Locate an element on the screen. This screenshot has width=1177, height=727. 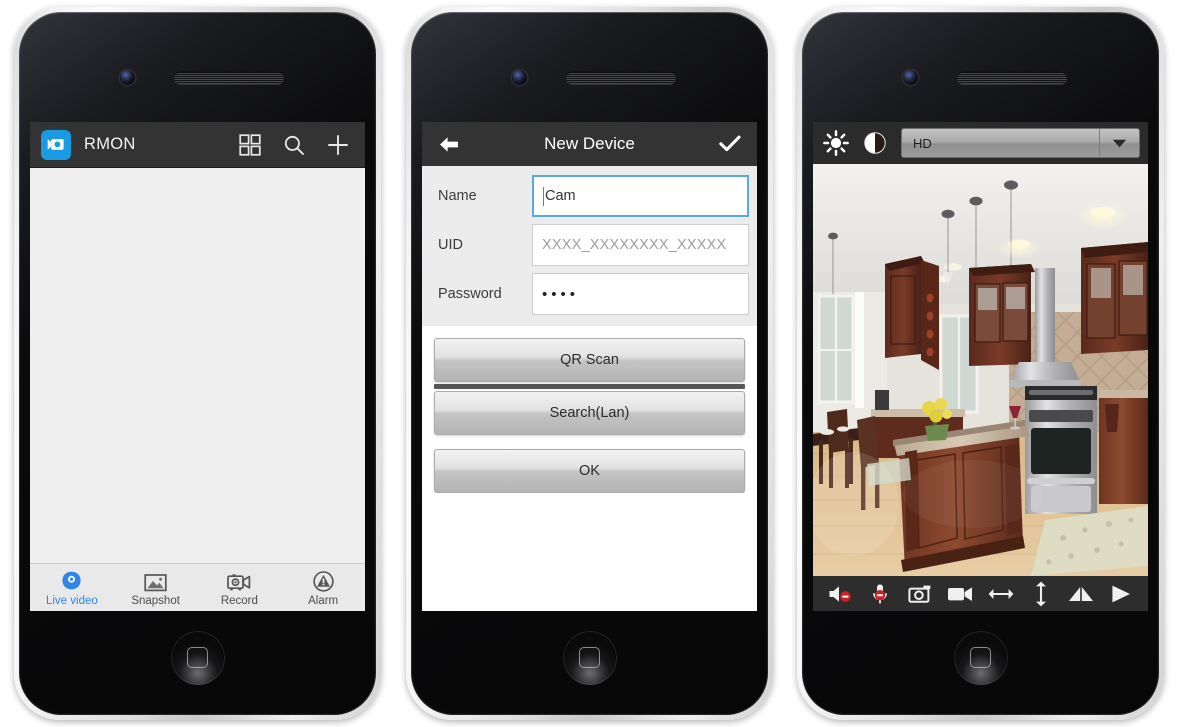
new-device-navbar: New Device is located at coordinates (589, 144).